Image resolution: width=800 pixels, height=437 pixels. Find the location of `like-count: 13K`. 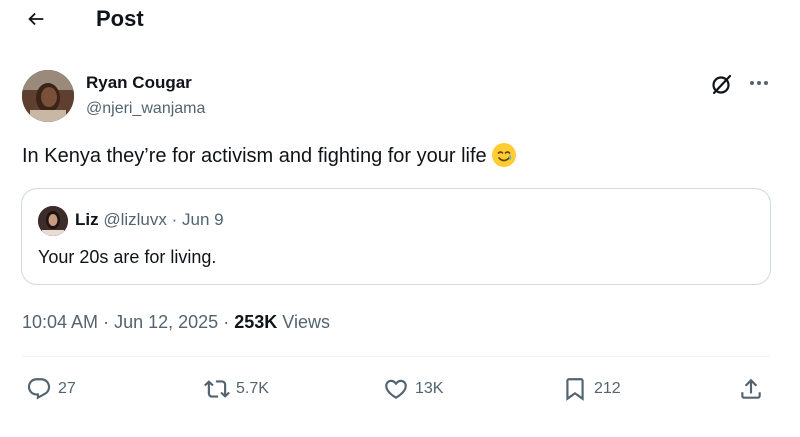

like-count: 13K is located at coordinates (429, 388).